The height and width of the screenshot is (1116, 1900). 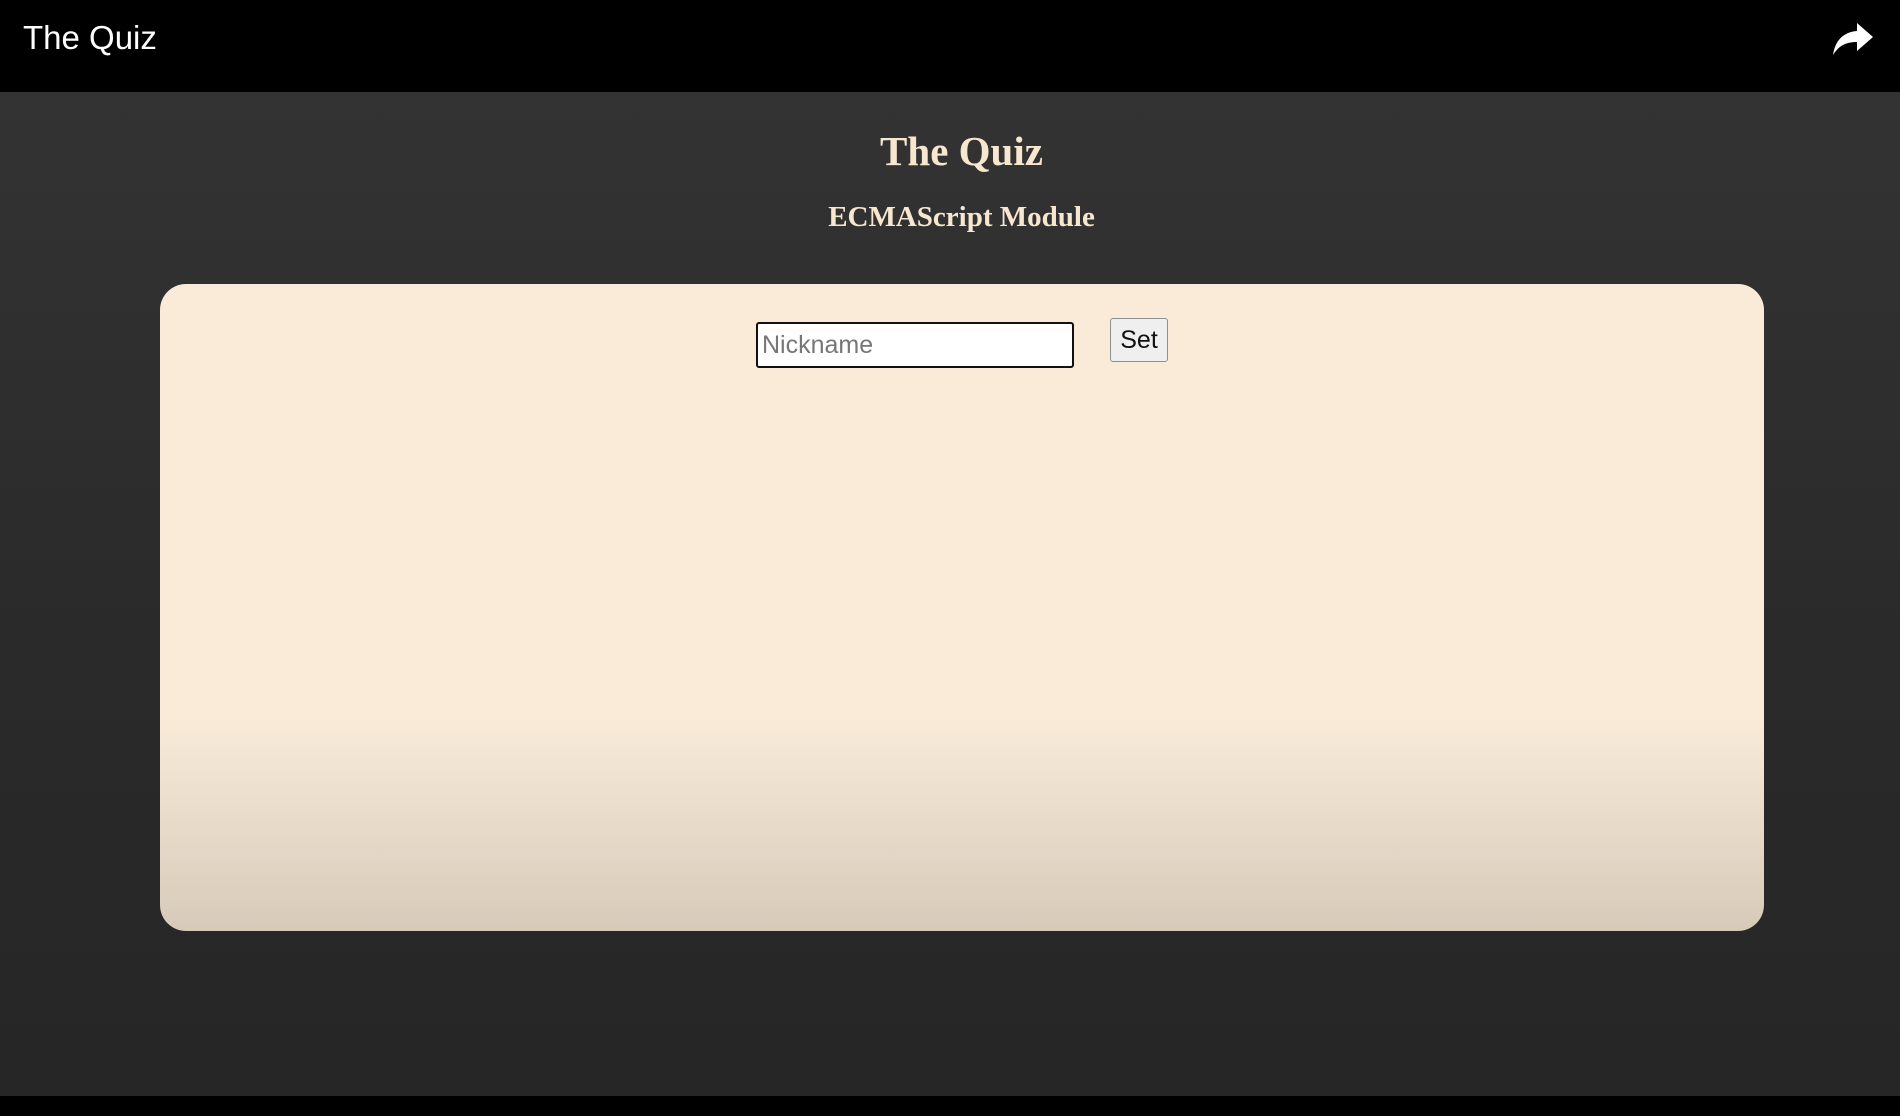 What do you see at coordinates (915, 345) in the screenshot?
I see `nickname-input` at bounding box center [915, 345].